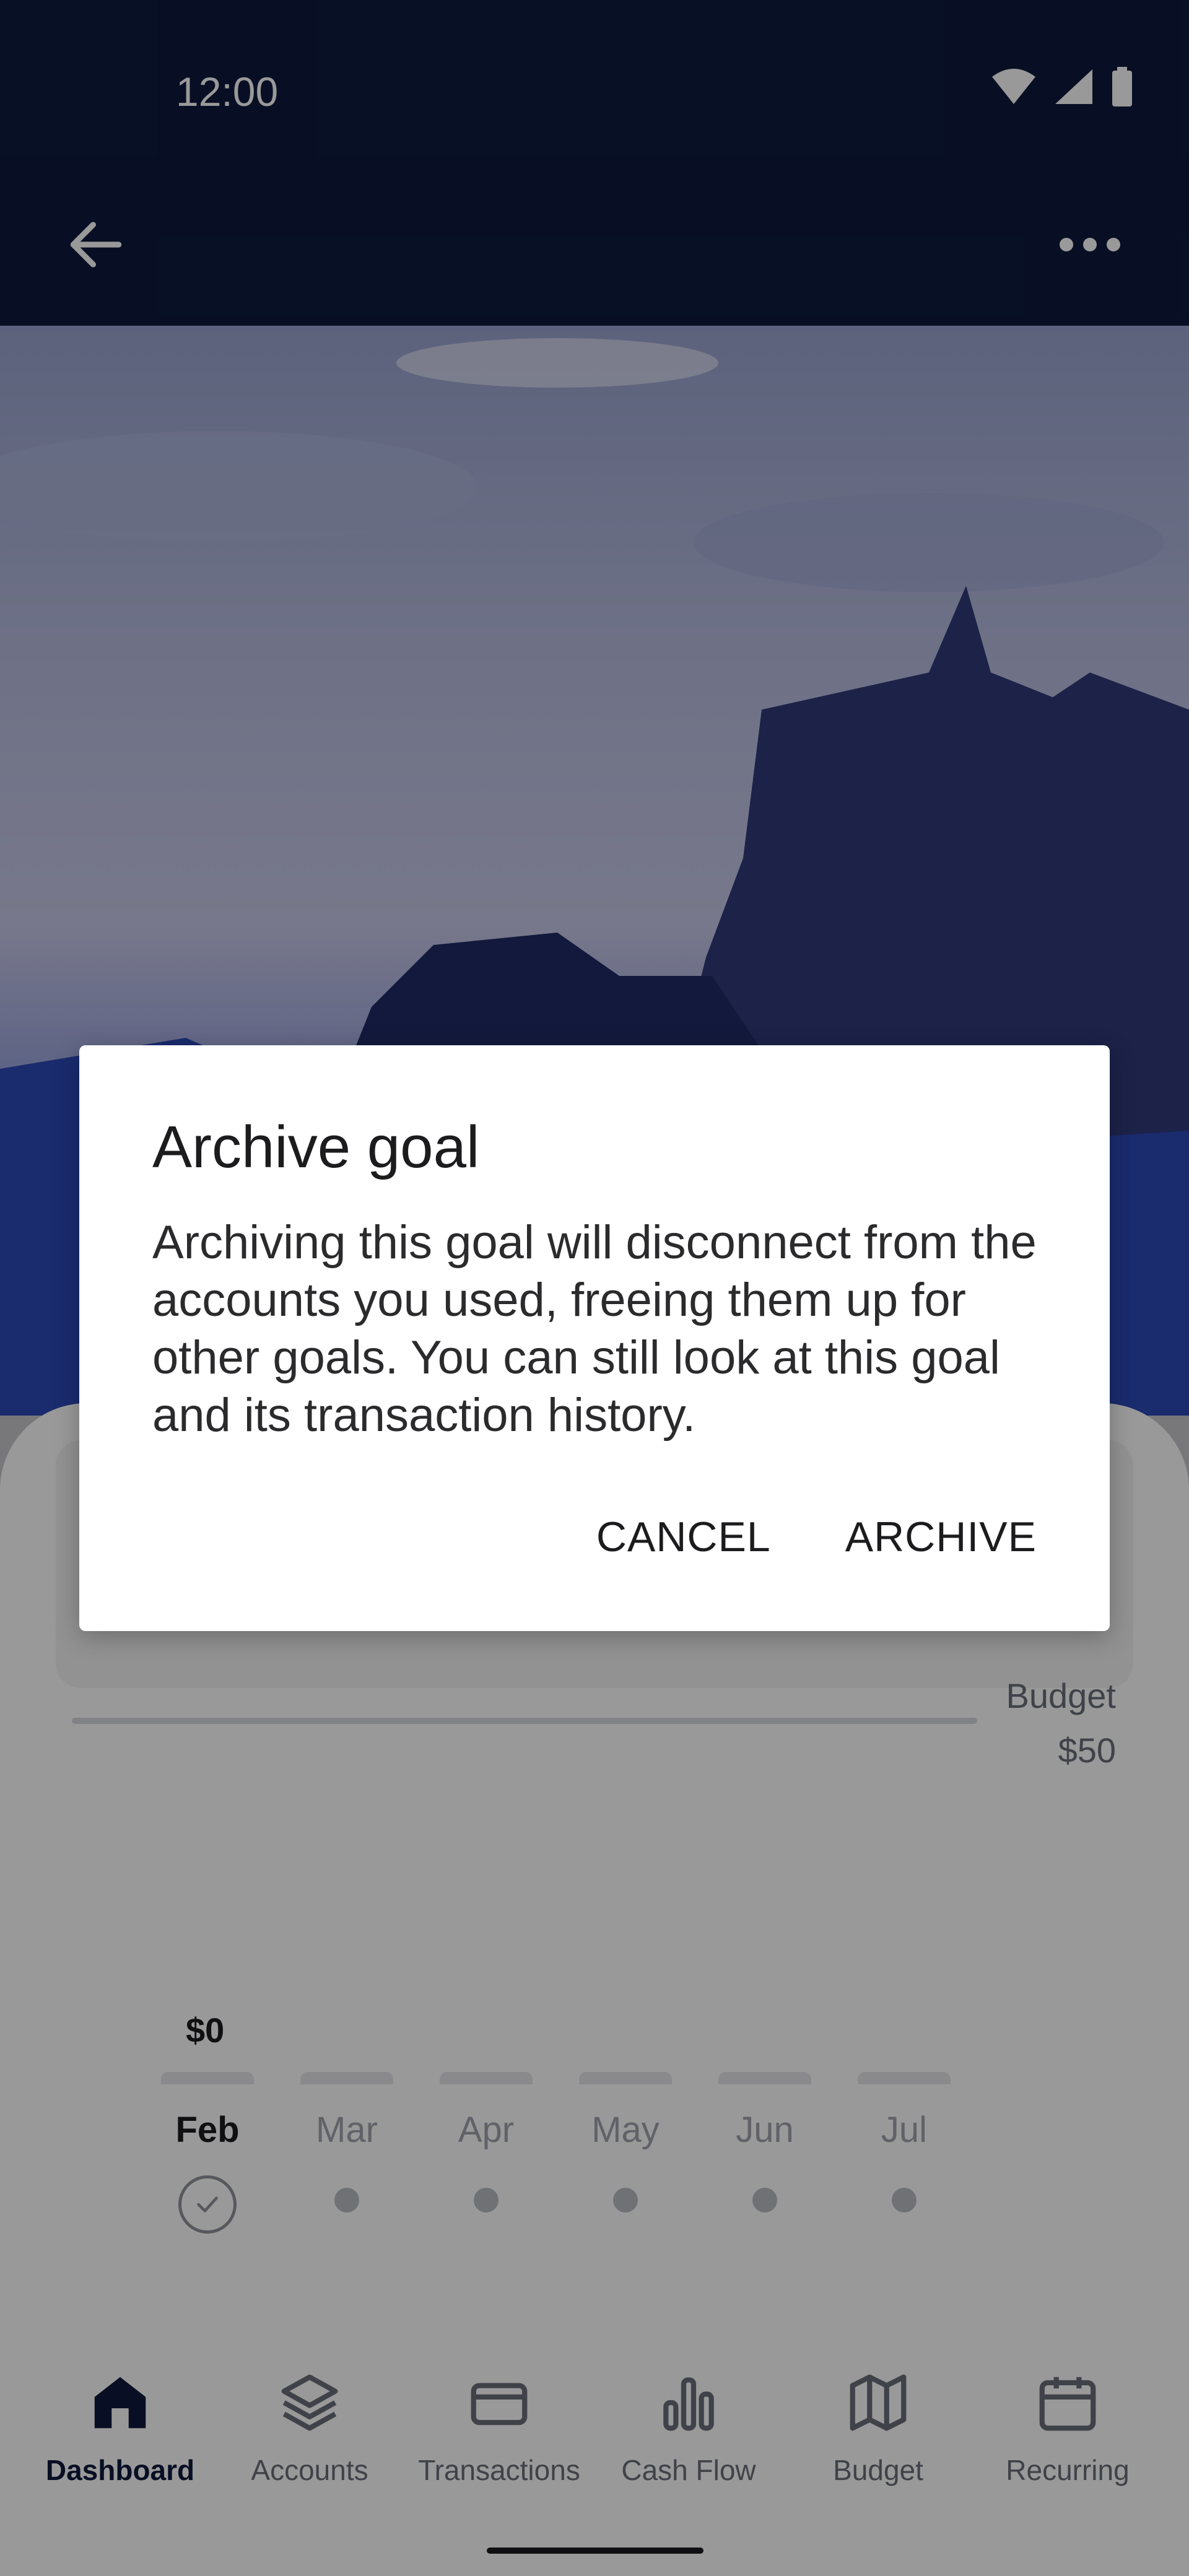 The image size is (1189, 2576). Describe the element at coordinates (816, 1537) in the screenshot. I see `dialog-actions: CANCEL ARCHIVE` at that location.